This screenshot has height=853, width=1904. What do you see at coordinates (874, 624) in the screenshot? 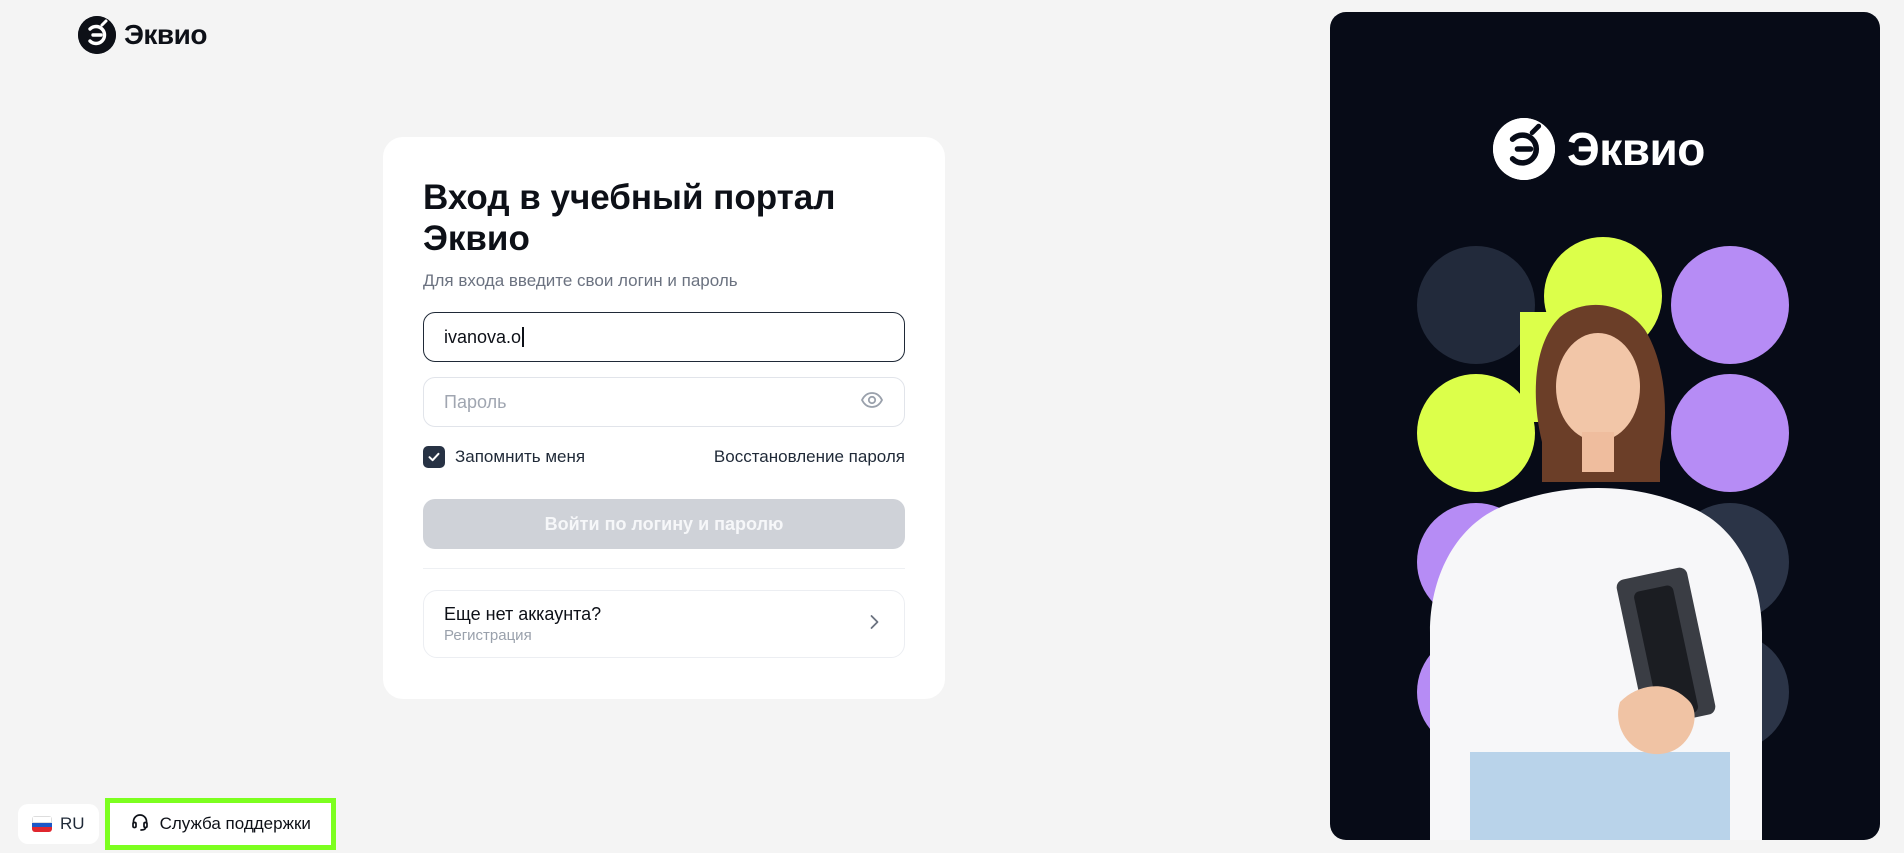
I see `chevron-right-icon` at bounding box center [874, 624].